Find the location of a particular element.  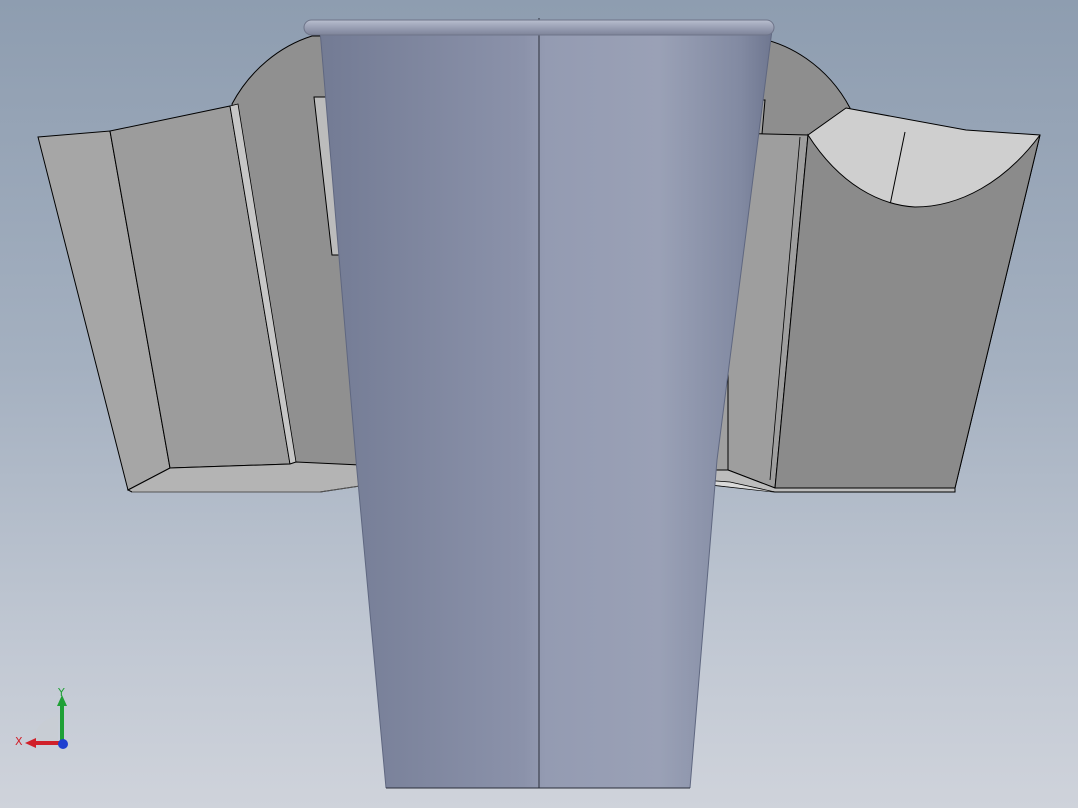

axis-triad: X Y is located at coordinates (41, 717).